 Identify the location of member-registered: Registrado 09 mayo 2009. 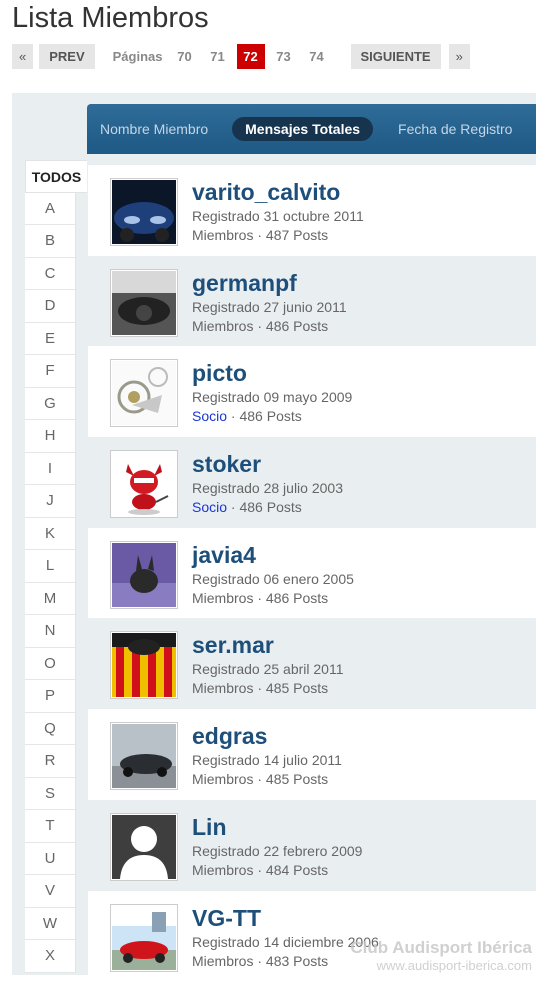
(272, 397).